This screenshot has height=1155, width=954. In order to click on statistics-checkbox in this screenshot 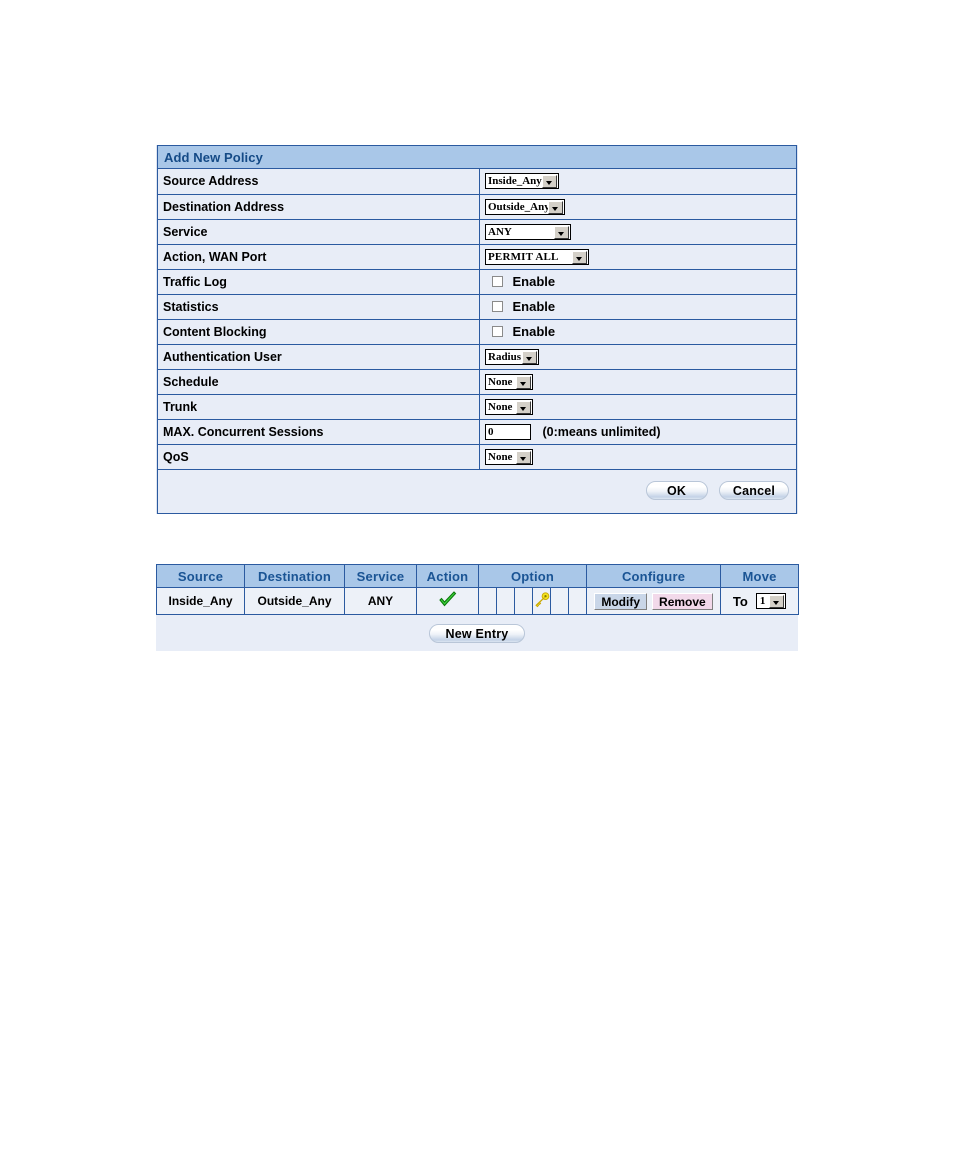, I will do `click(497, 307)`.